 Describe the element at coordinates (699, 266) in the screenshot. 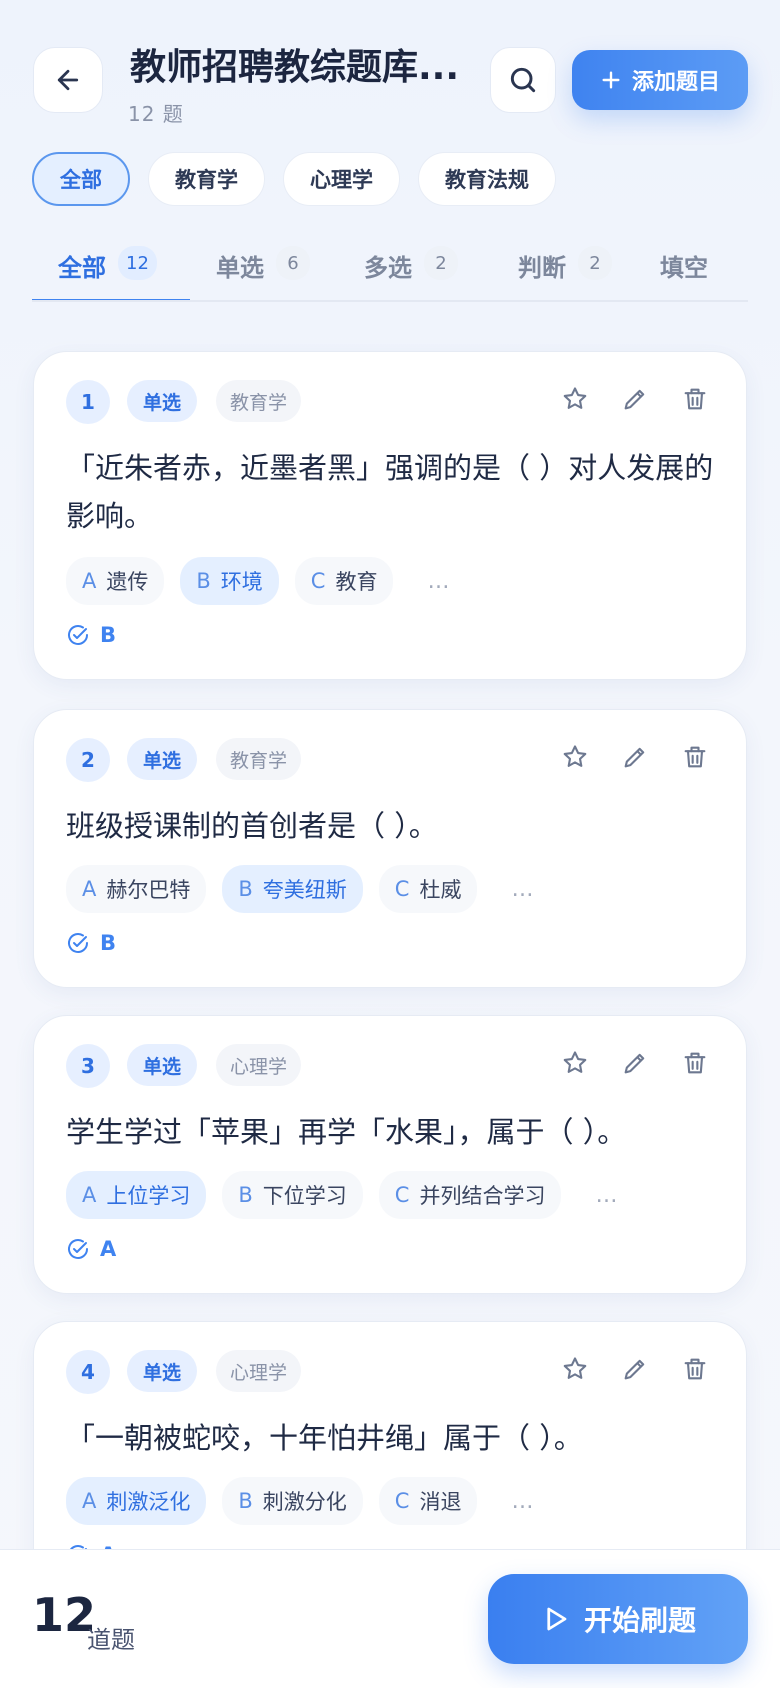

I see `tab-fill: 填空` at that location.